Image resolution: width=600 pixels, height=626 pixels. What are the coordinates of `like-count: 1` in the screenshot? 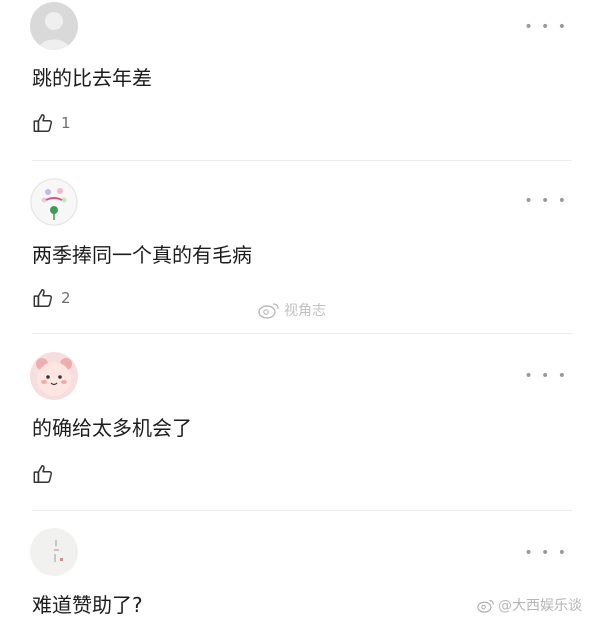 It's located at (66, 123).